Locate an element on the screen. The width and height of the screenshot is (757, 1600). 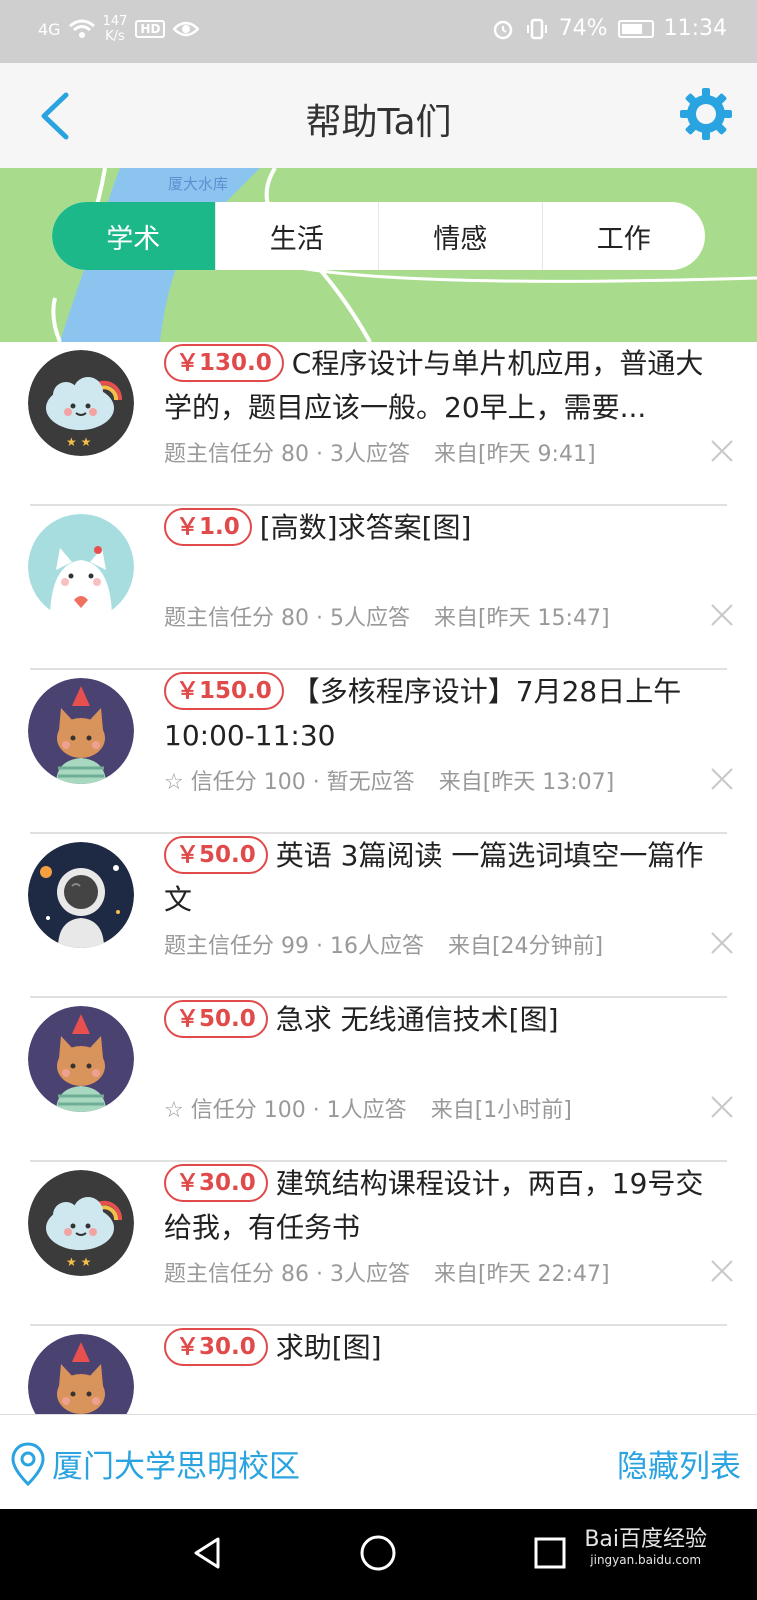
watermark: Bai百度经验 jingyan.baidu.com is located at coordinates (645, 1544).